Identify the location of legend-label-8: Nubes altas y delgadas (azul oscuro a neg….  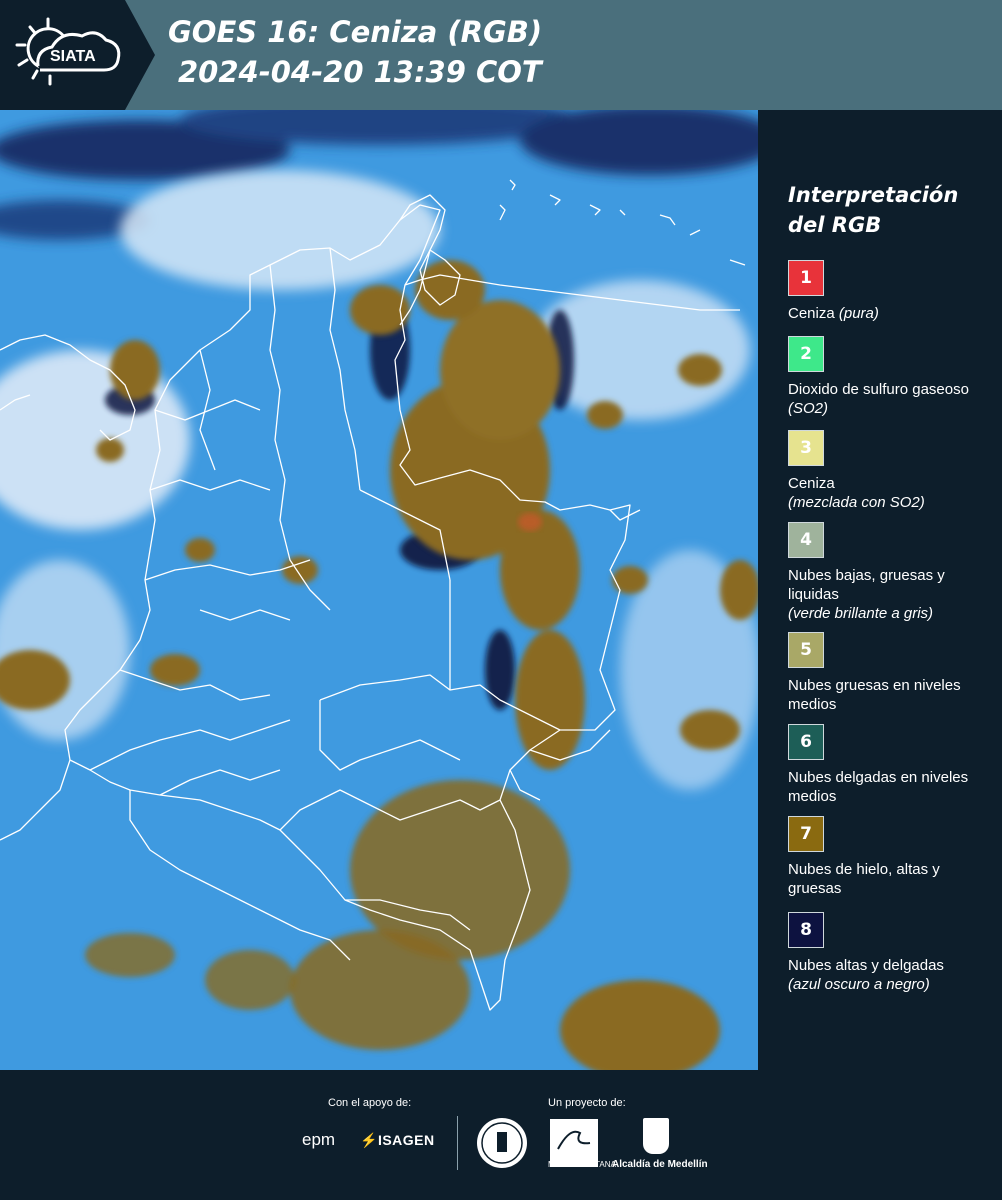
(866, 975).